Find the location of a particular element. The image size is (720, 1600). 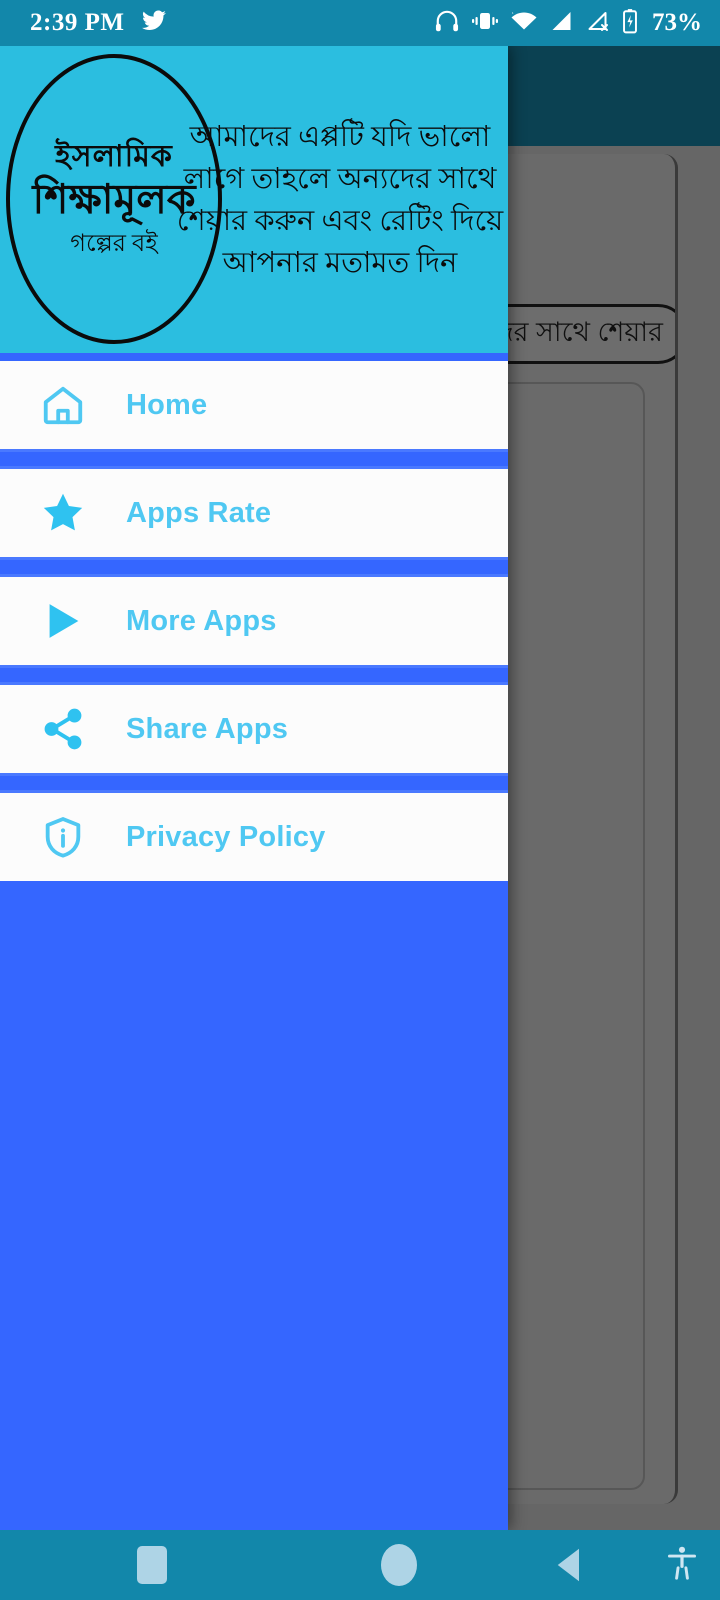

sidebar-item-privacy-policy: Privacy Policy is located at coordinates (254, 837).